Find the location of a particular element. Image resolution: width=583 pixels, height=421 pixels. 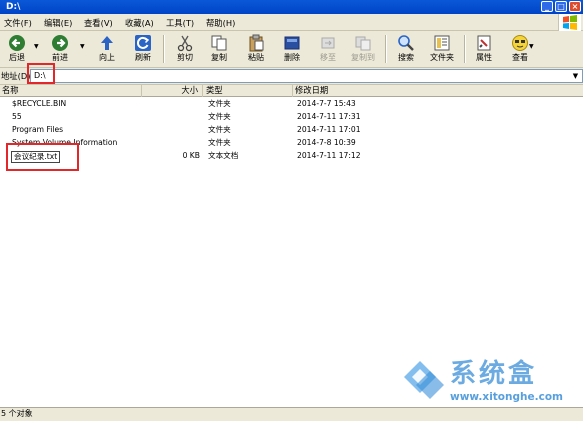

folders-button: 文件夹 is located at coordinates (442, 49).